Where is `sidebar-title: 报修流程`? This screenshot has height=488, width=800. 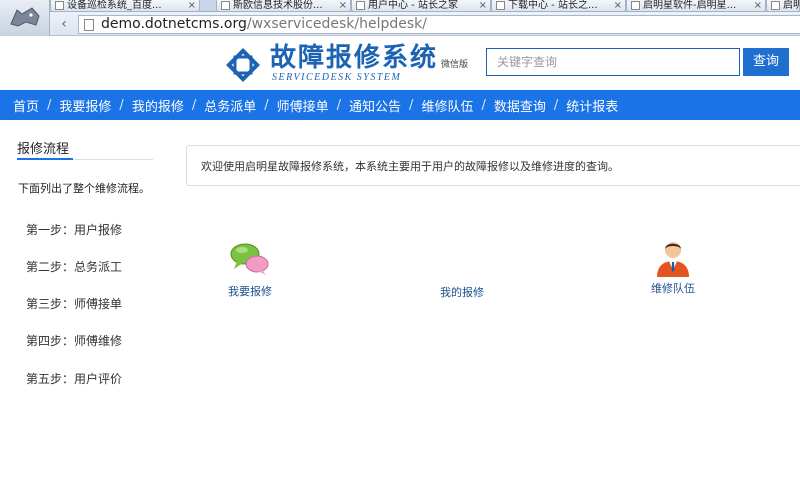 sidebar-title: 报修流程 is located at coordinates (43, 149).